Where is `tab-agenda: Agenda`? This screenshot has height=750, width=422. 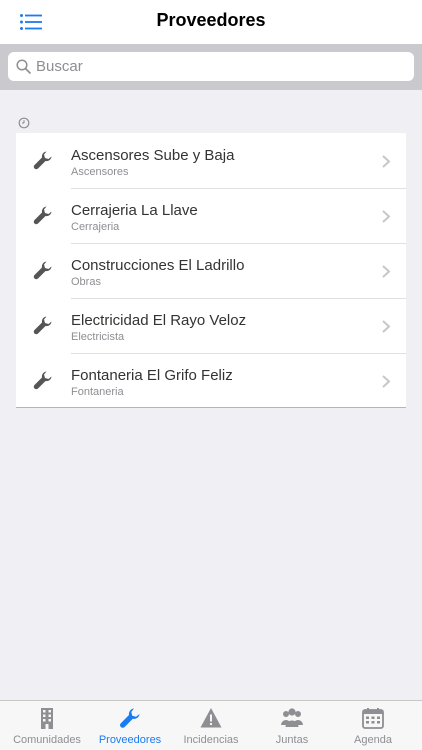 tab-agenda: Agenda is located at coordinates (373, 725).